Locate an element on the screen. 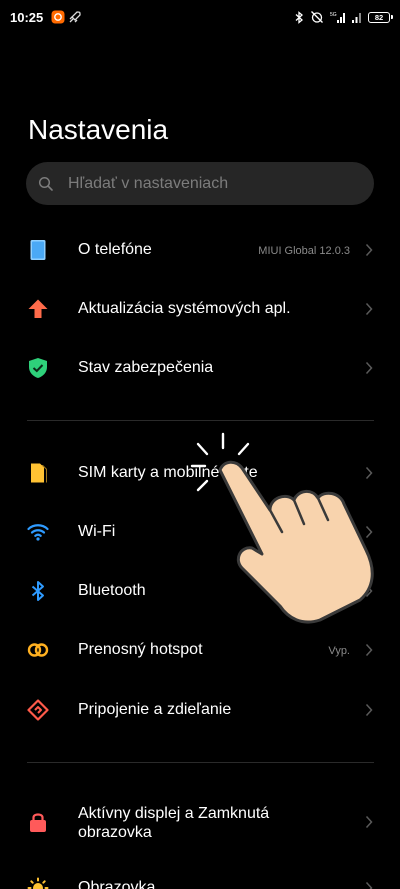  lock-icon is located at coordinates (38, 822).